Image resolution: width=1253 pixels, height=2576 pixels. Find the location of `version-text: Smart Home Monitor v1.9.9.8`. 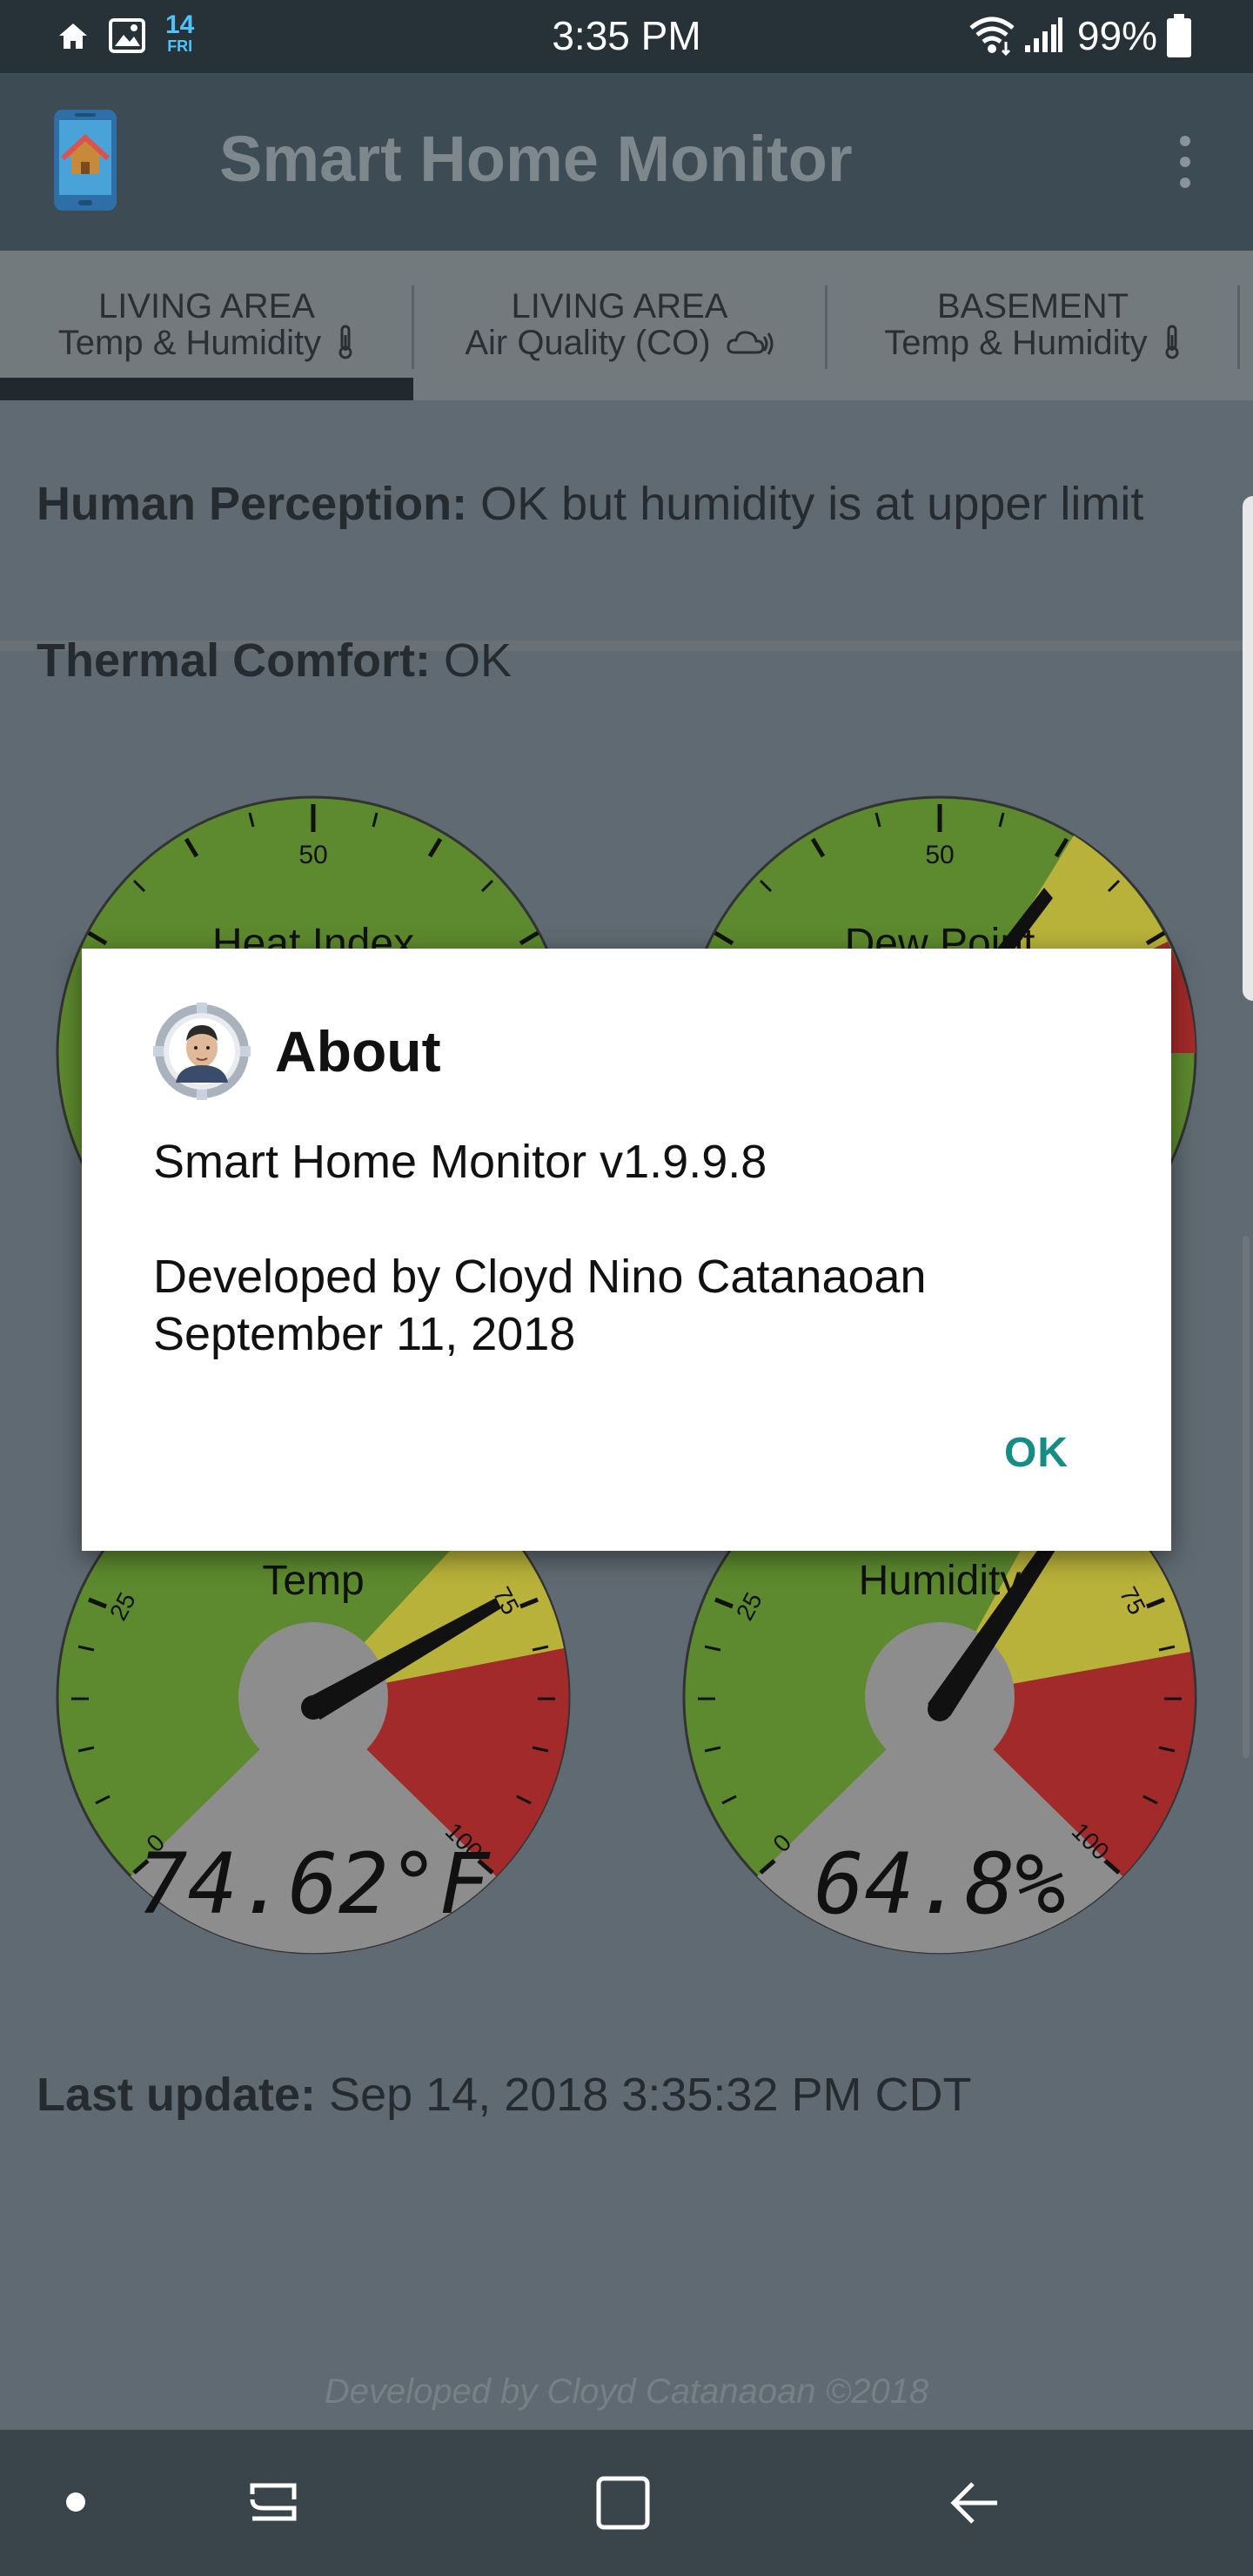

version-text: Smart Home Monitor v1.9.9.8 is located at coordinates (460, 1162).